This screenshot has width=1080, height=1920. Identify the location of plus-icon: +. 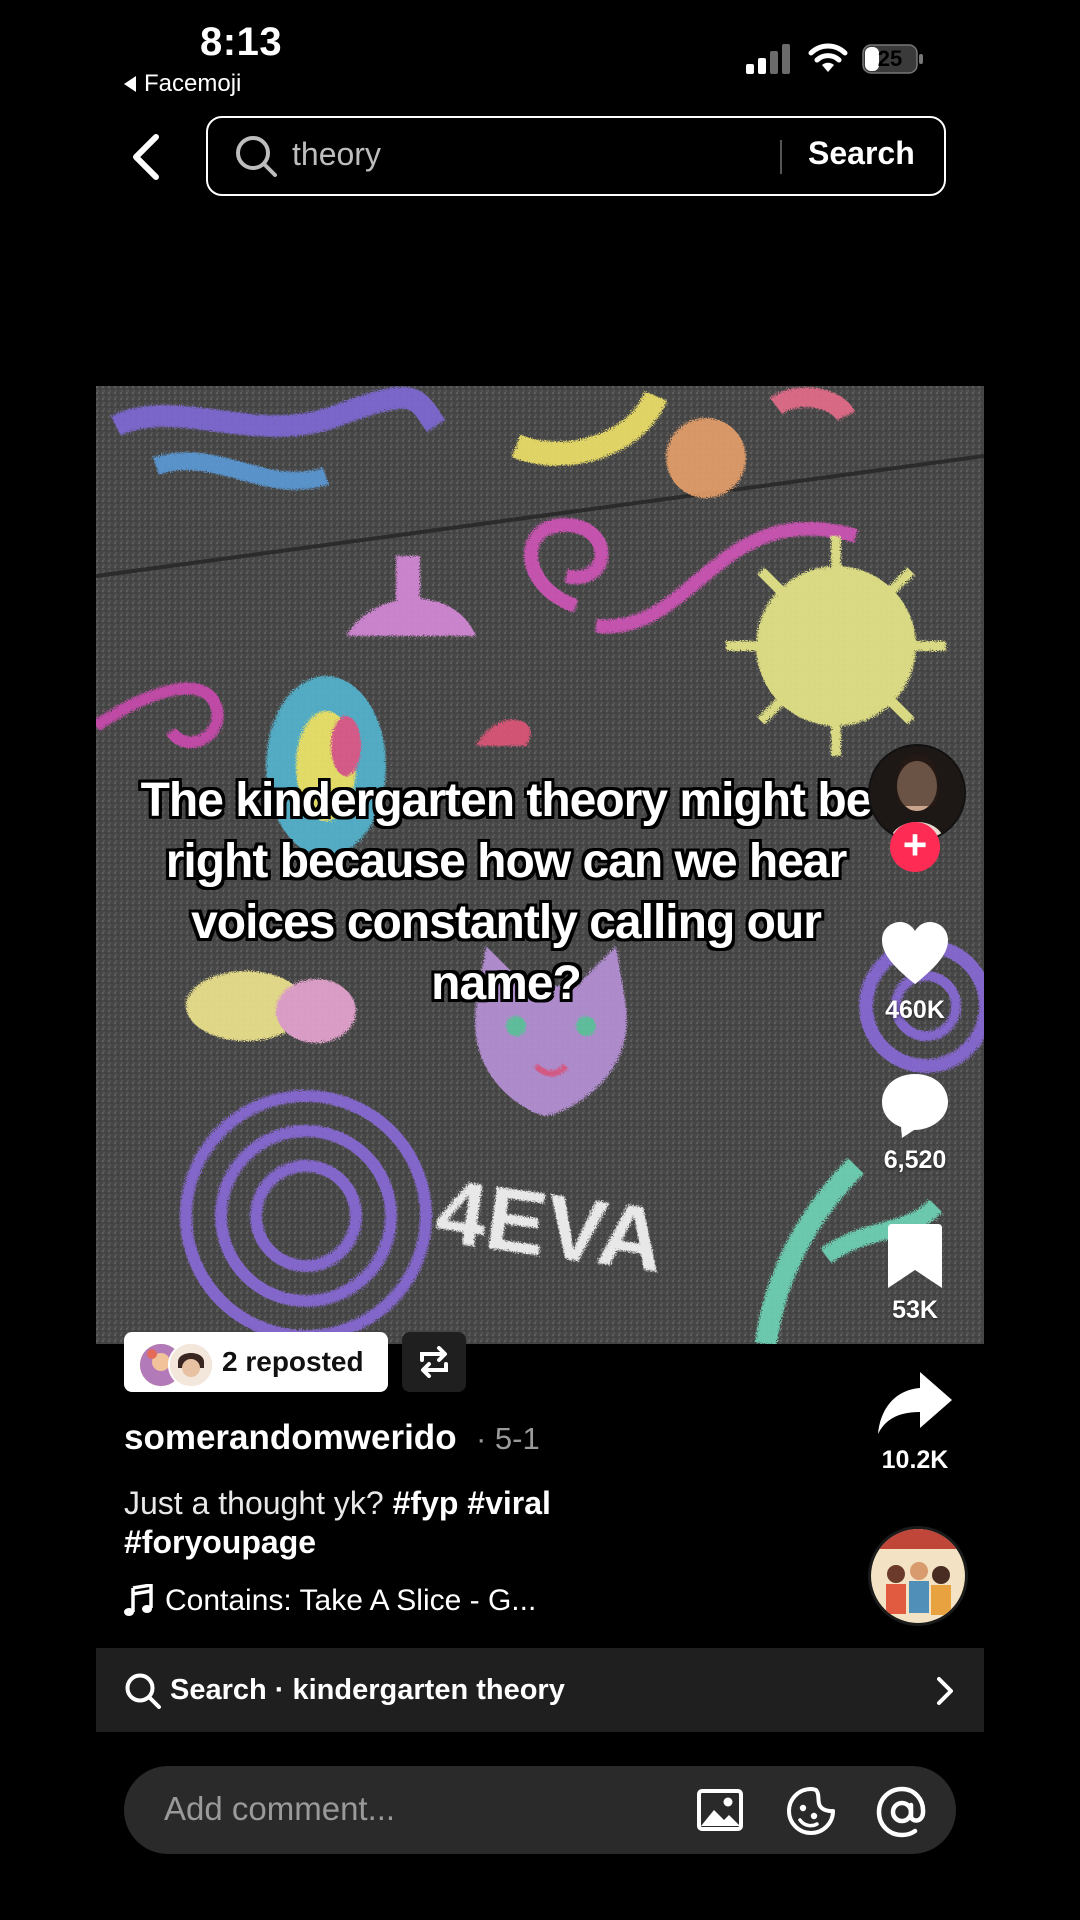
(915, 844).